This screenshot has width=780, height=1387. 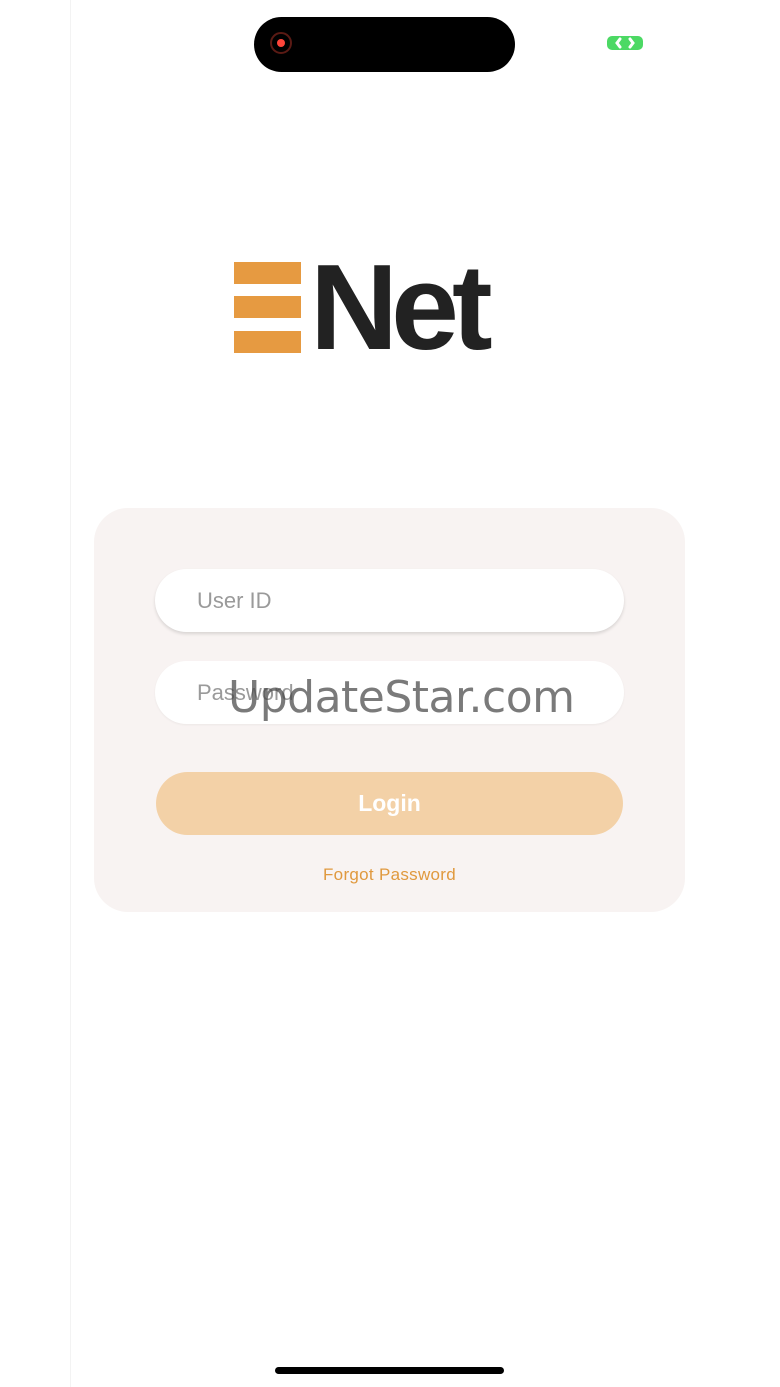 What do you see at coordinates (389, 875) in the screenshot?
I see `forgot-password-link: Forgot Password` at bounding box center [389, 875].